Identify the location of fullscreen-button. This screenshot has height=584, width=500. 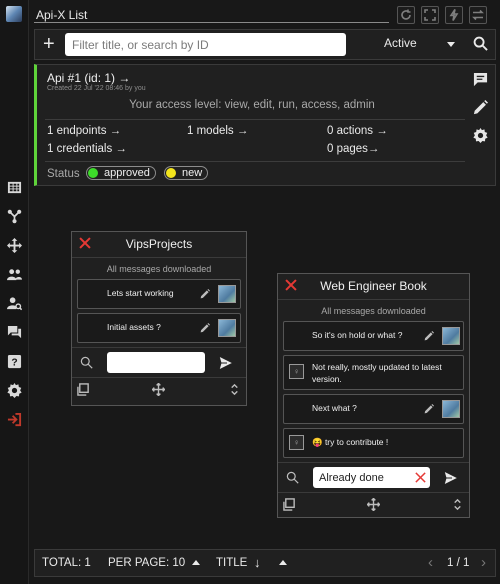
(430, 15).